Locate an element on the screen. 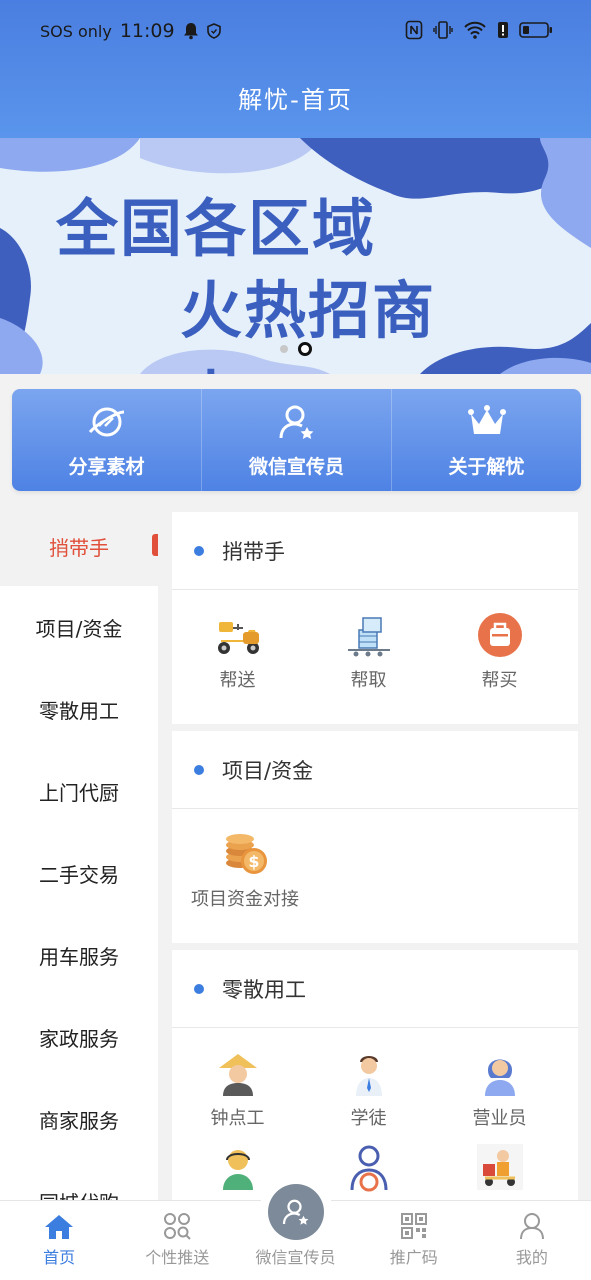 This screenshot has height=1280, width=591. tab-mine: 我的 is located at coordinates (532, 1240).